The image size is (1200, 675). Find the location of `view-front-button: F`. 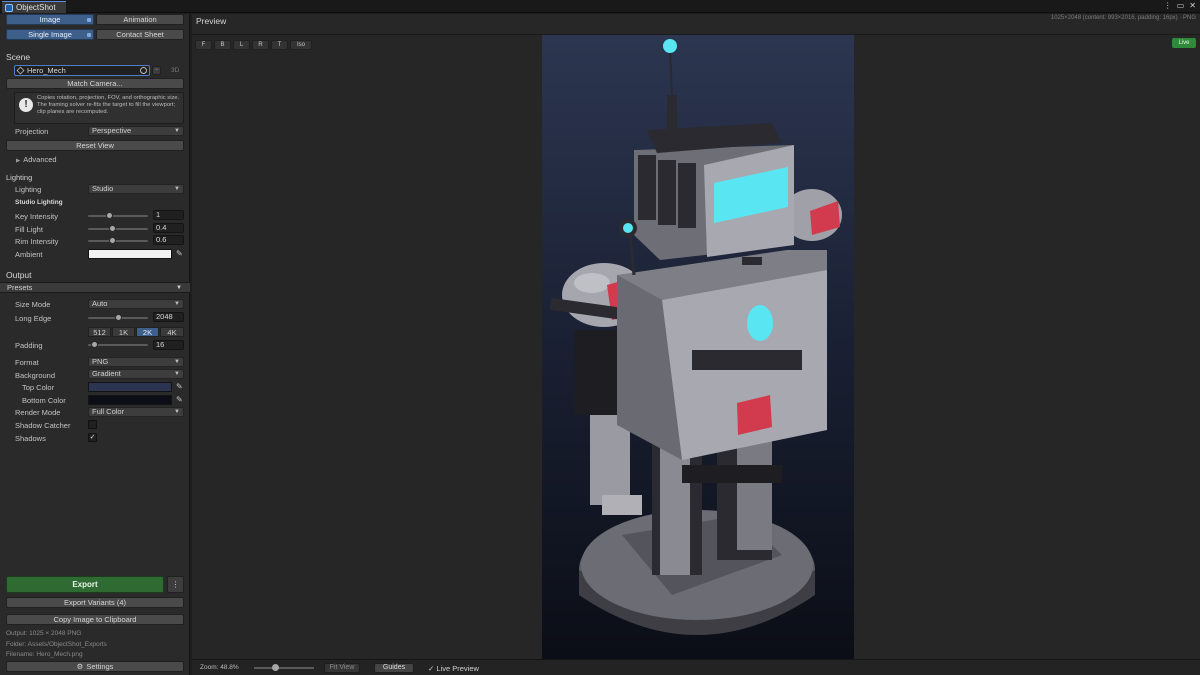

view-front-button: F is located at coordinates (203, 45).